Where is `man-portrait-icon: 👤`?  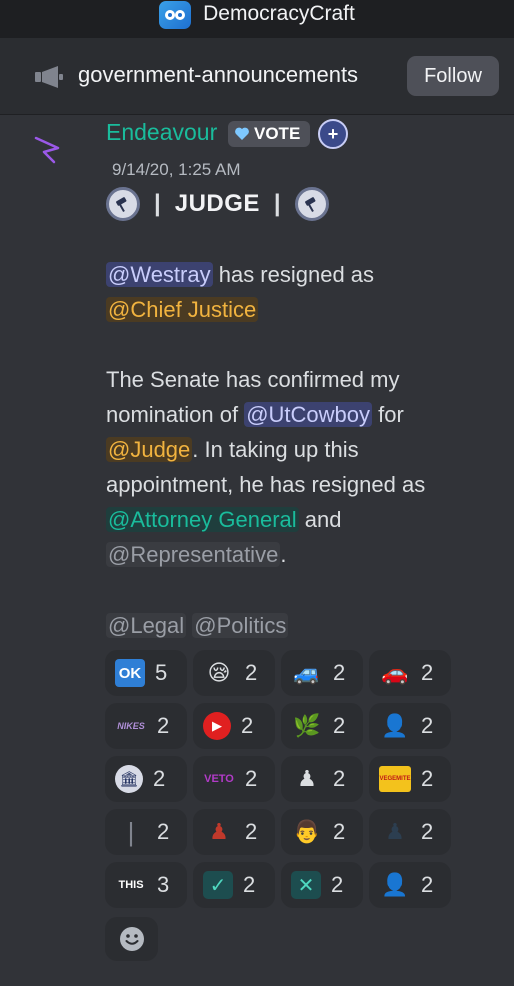
man-portrait-icon: 👤 is located at coordinates (395, 884).